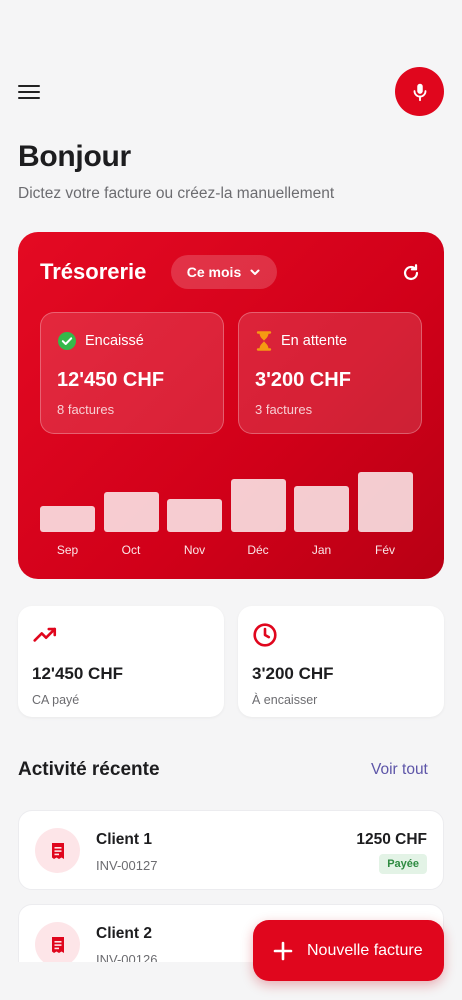 Image resolution: width=462 pixels, height=1000 pixels. I want to click on cashed-card: Encaissé 12'450 CHF 8 factures, so click(132, 373).